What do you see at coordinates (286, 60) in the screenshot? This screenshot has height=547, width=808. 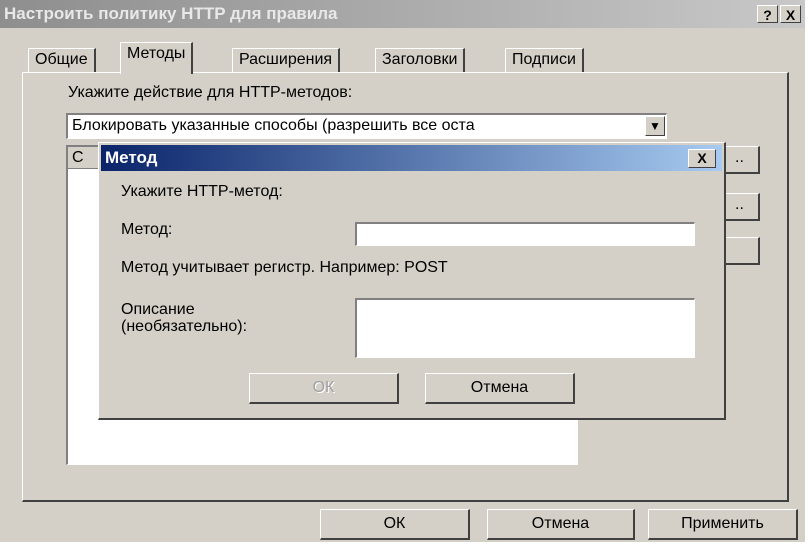 I see `tab-extensions: Расширения` at bounding box center [286, 60].